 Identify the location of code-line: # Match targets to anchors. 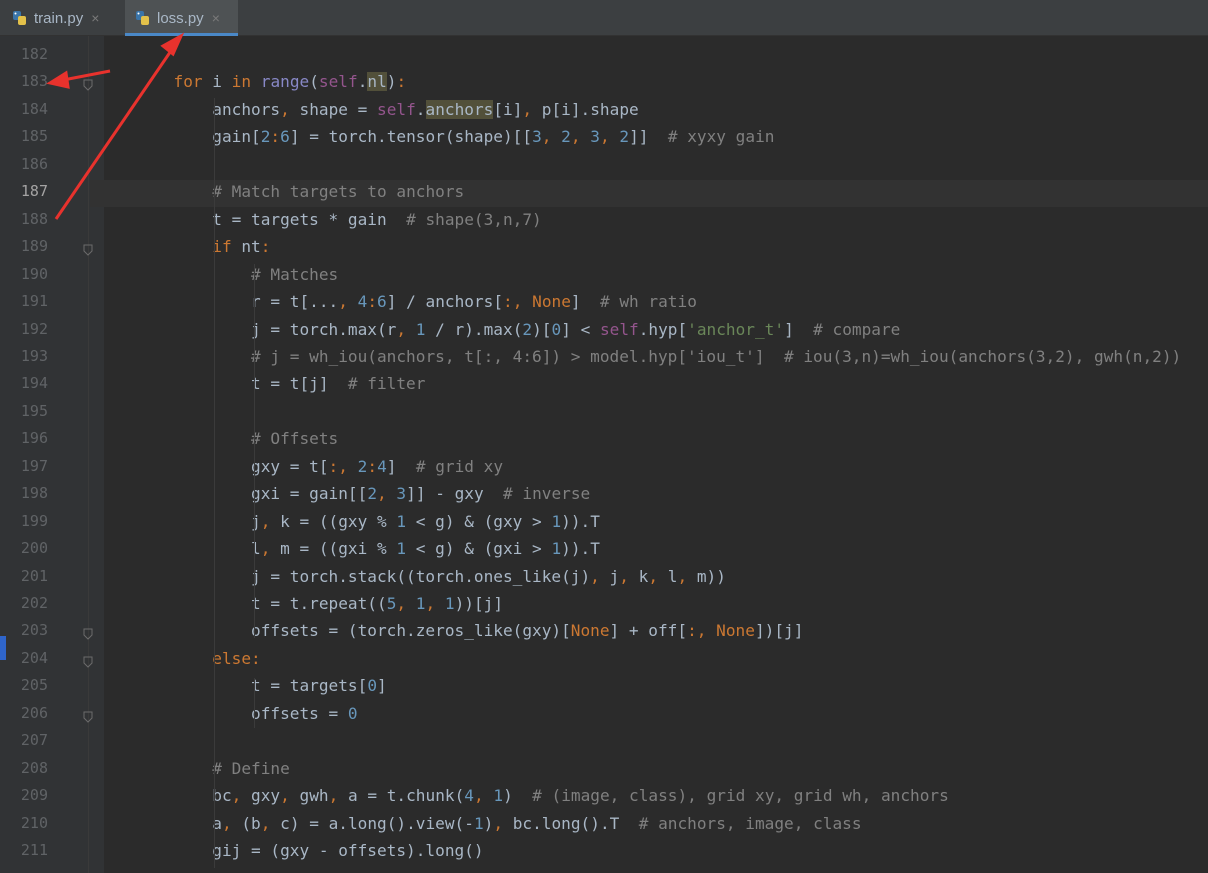
(280, 191).